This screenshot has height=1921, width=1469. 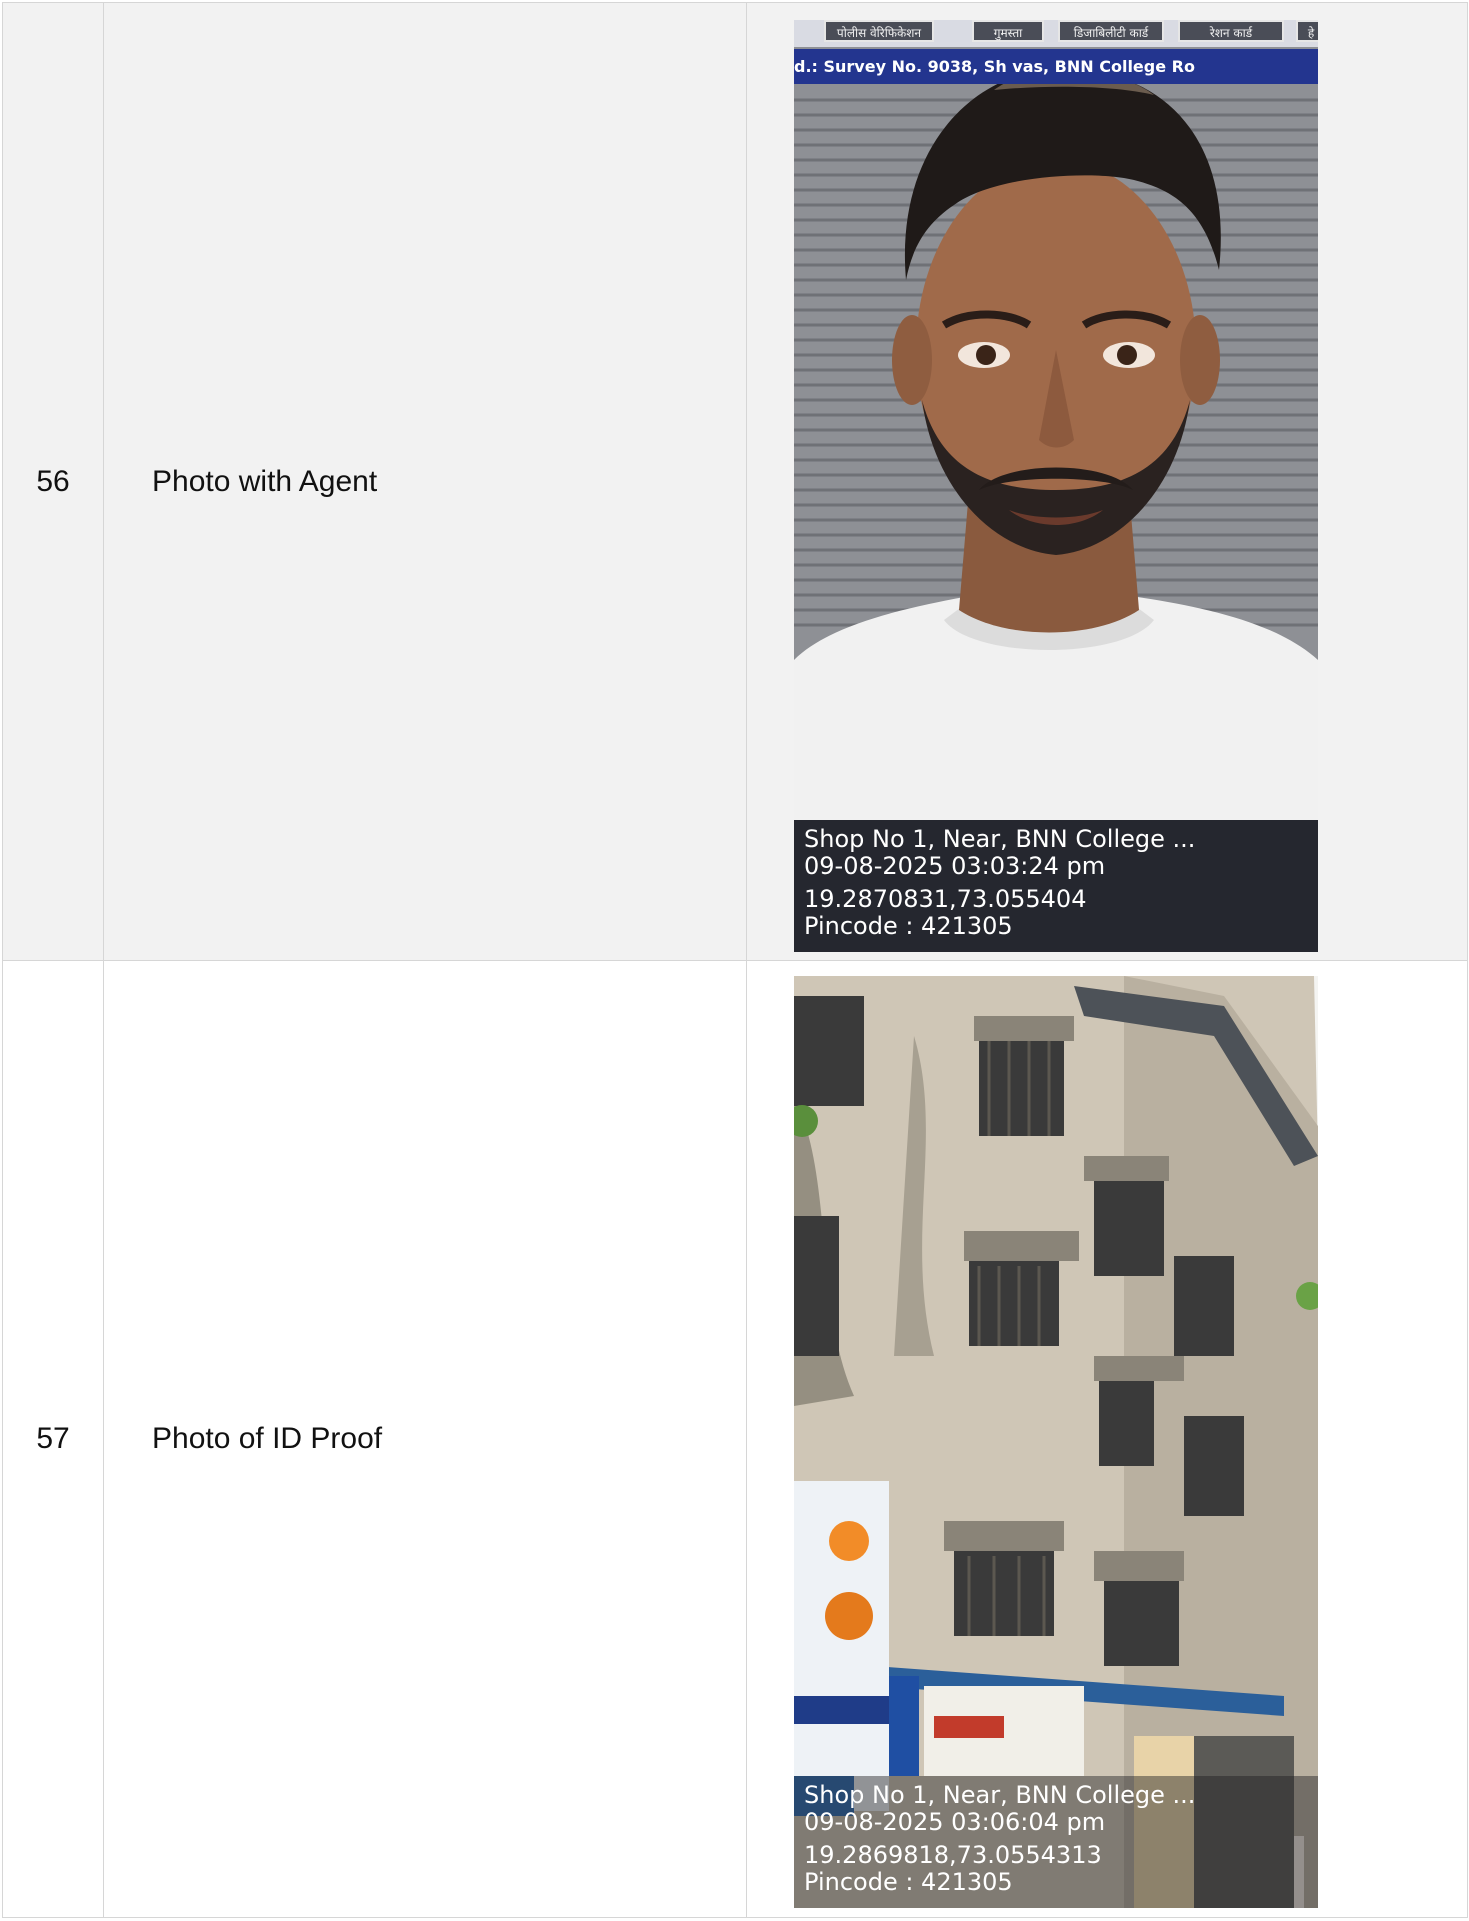 I want to click on row-number: 56, so click(x=53, y=481).